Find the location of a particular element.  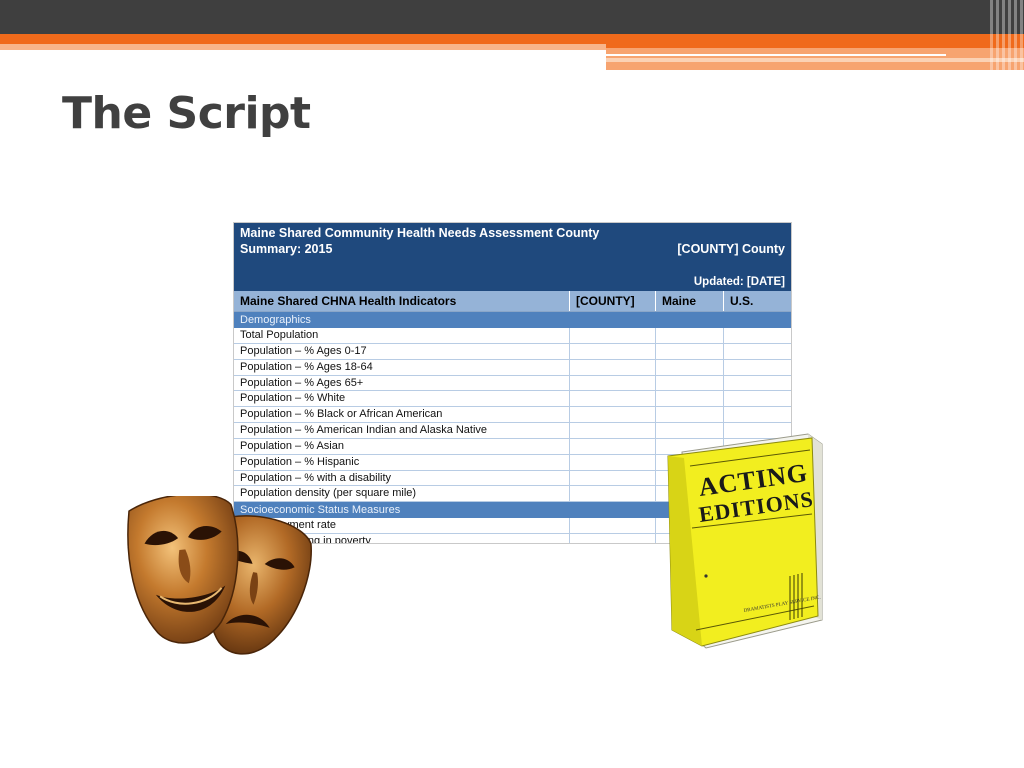

row-label: Population – % Ages 0-17 is located at coordinates (402, 351).